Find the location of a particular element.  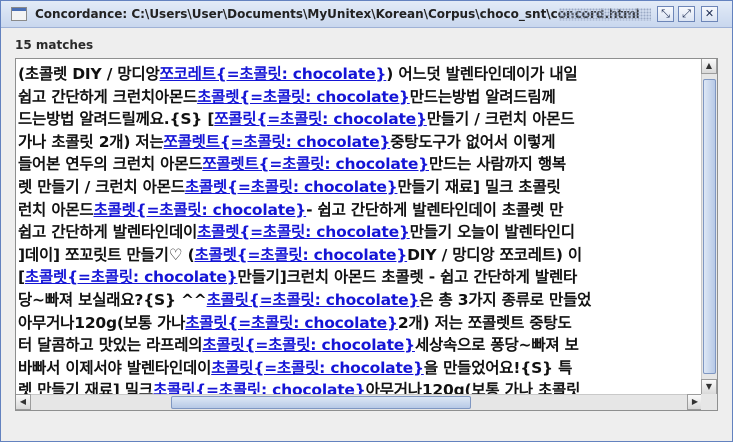

right-context: 만들기]크런치 아몬드 초콜렛 - 쉽고 간단하게 발렌타 is located at coordinates (407, 277).